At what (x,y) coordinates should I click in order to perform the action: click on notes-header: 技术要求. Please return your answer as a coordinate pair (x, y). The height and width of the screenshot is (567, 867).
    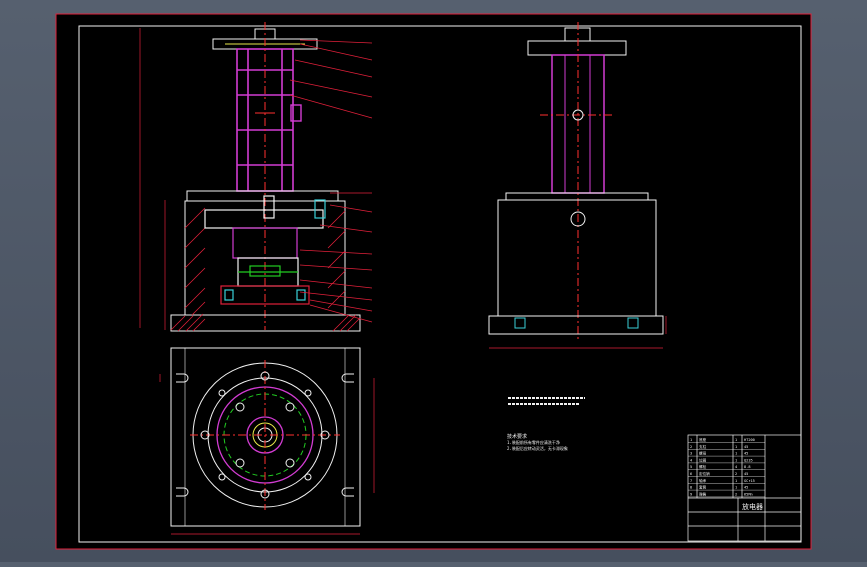
    Looking at the image, I should click on (517, 436).